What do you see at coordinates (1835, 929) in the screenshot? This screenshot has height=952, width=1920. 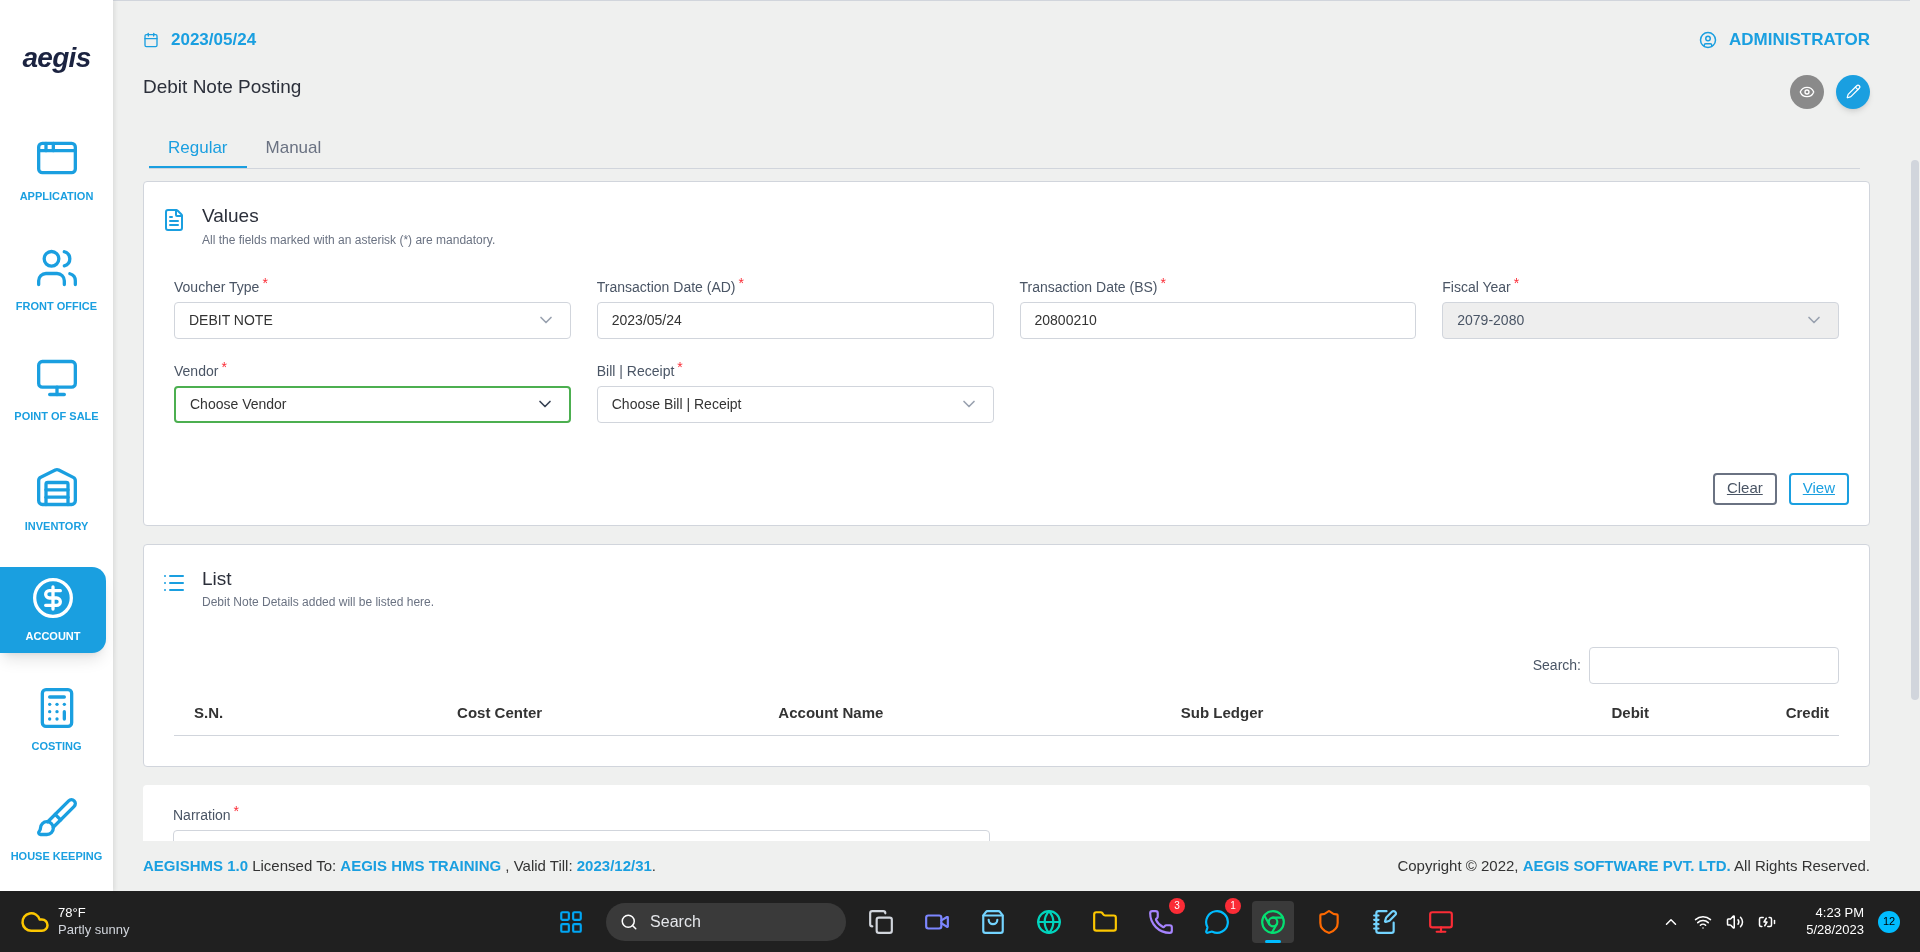 I see `clock-date: 5/28/2023` at bounding box center [1835, 929].